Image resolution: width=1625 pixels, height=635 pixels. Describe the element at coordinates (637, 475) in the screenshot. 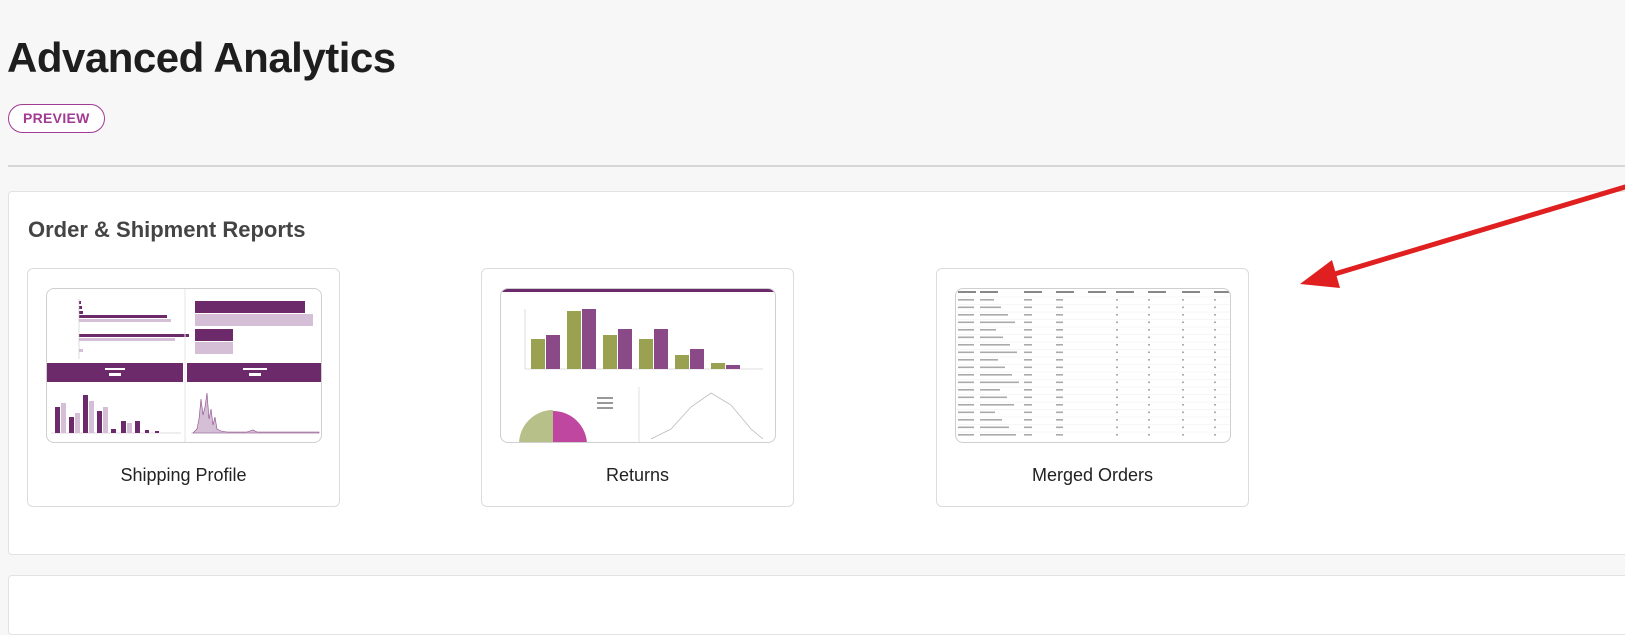

I see `card-label: Returns` at that location.